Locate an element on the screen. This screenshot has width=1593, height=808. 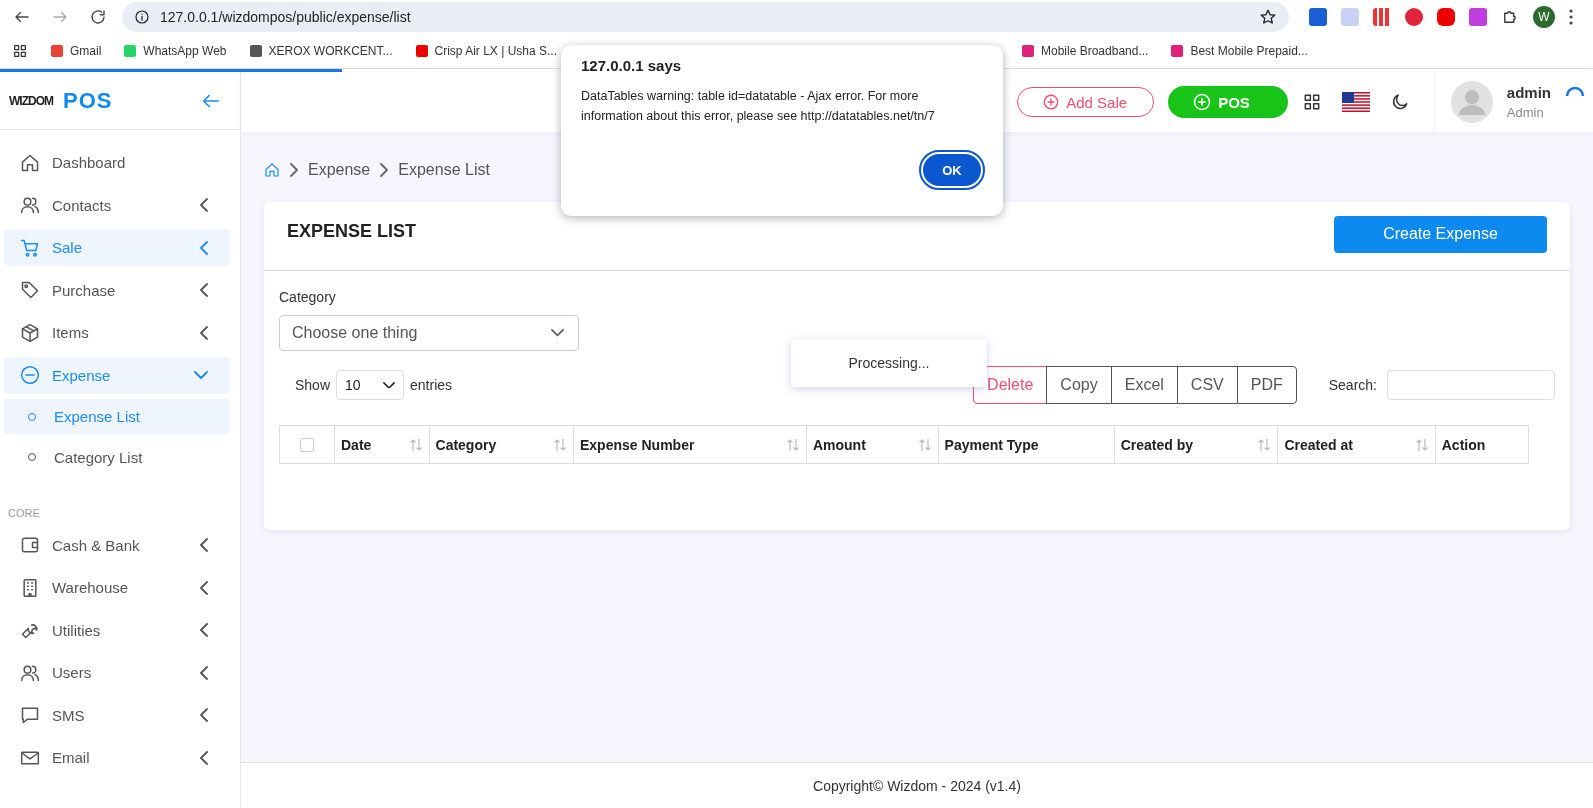
sidebar-item: Cash & Bank is located at coordinates (117, 545).